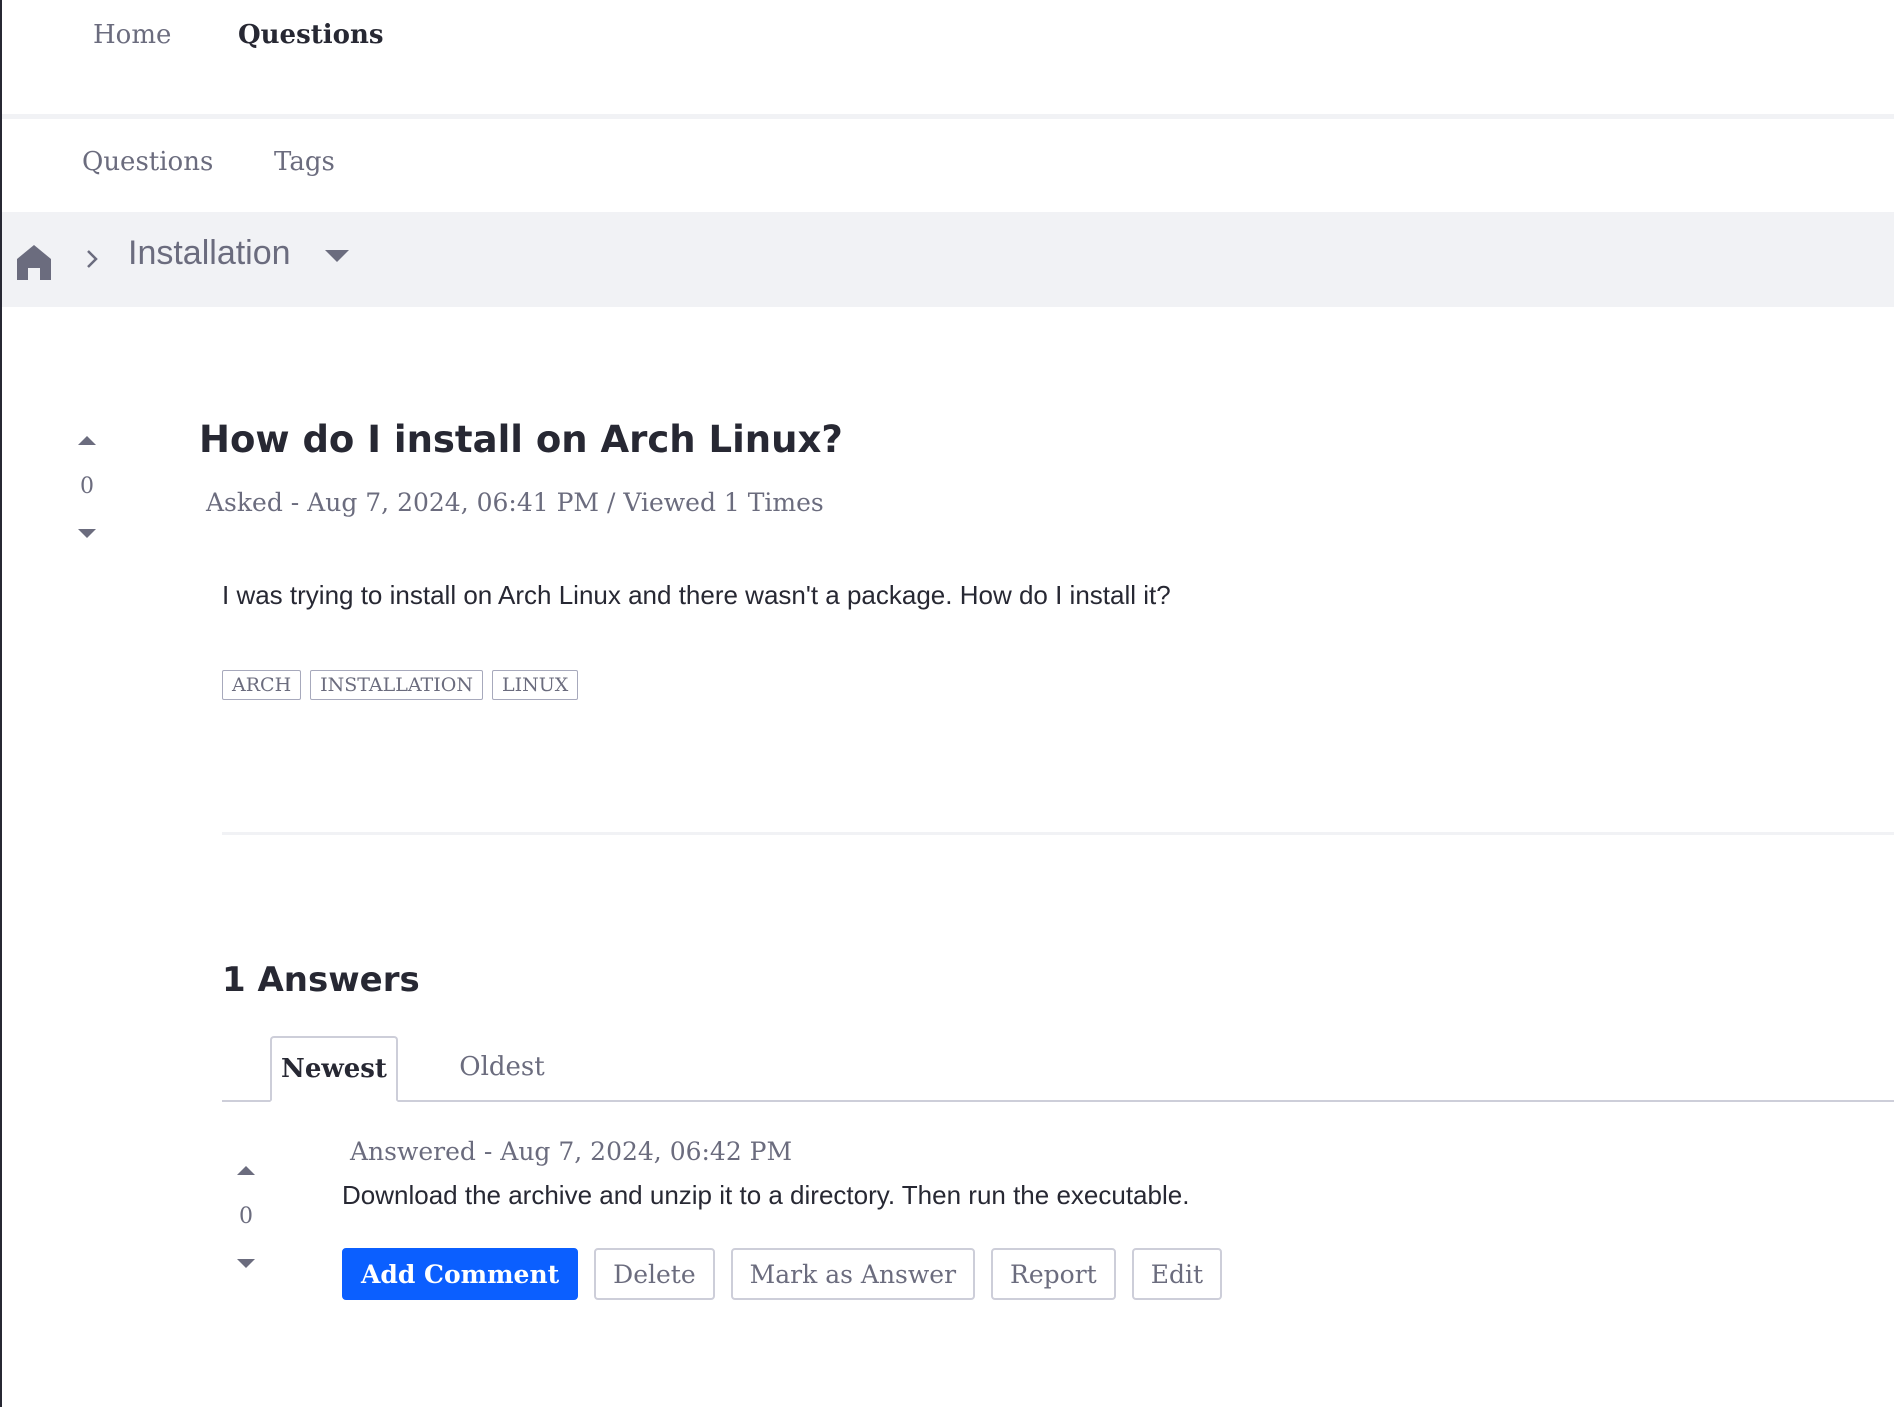  What do you see at coordinates (132, 35) in the screenshot?
I see `nav-home-link: Home` at bounding box center [132, 35].